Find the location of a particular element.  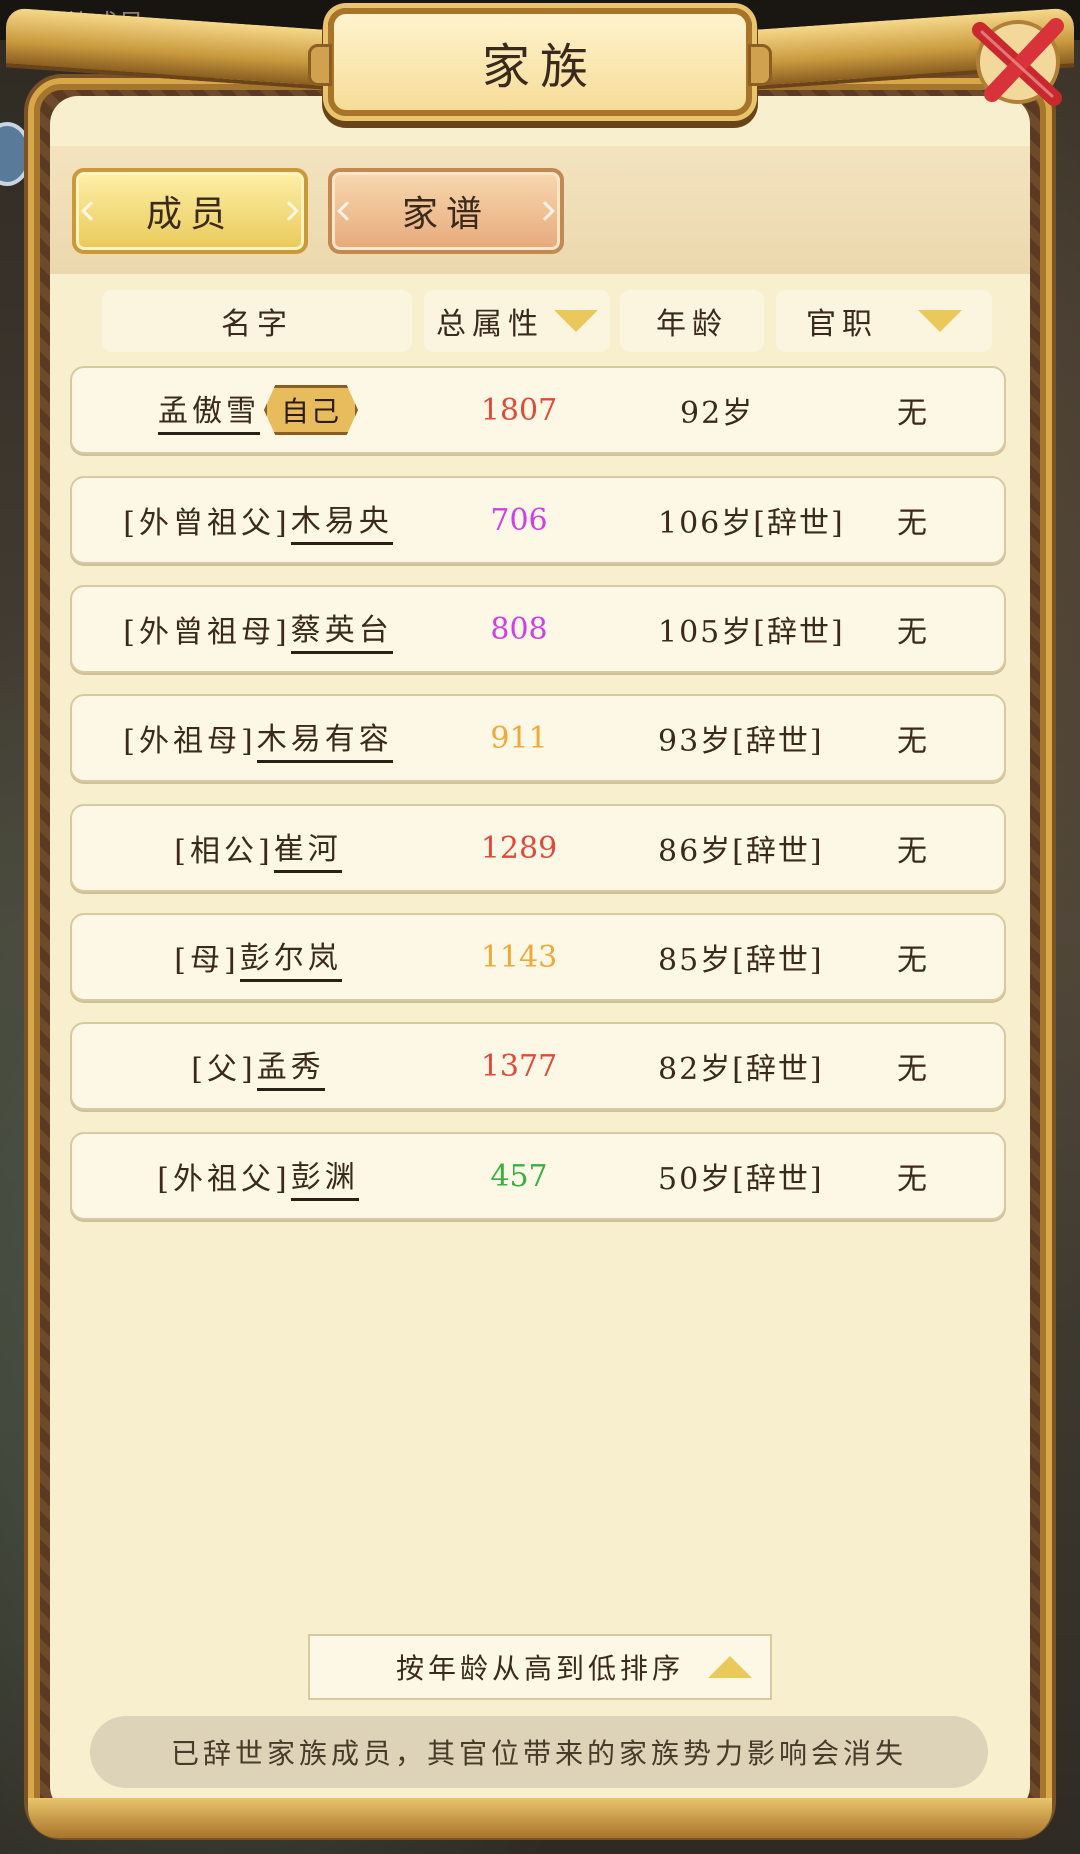

member-name-link: 孟秀 is located at coordinates (290, 1066).